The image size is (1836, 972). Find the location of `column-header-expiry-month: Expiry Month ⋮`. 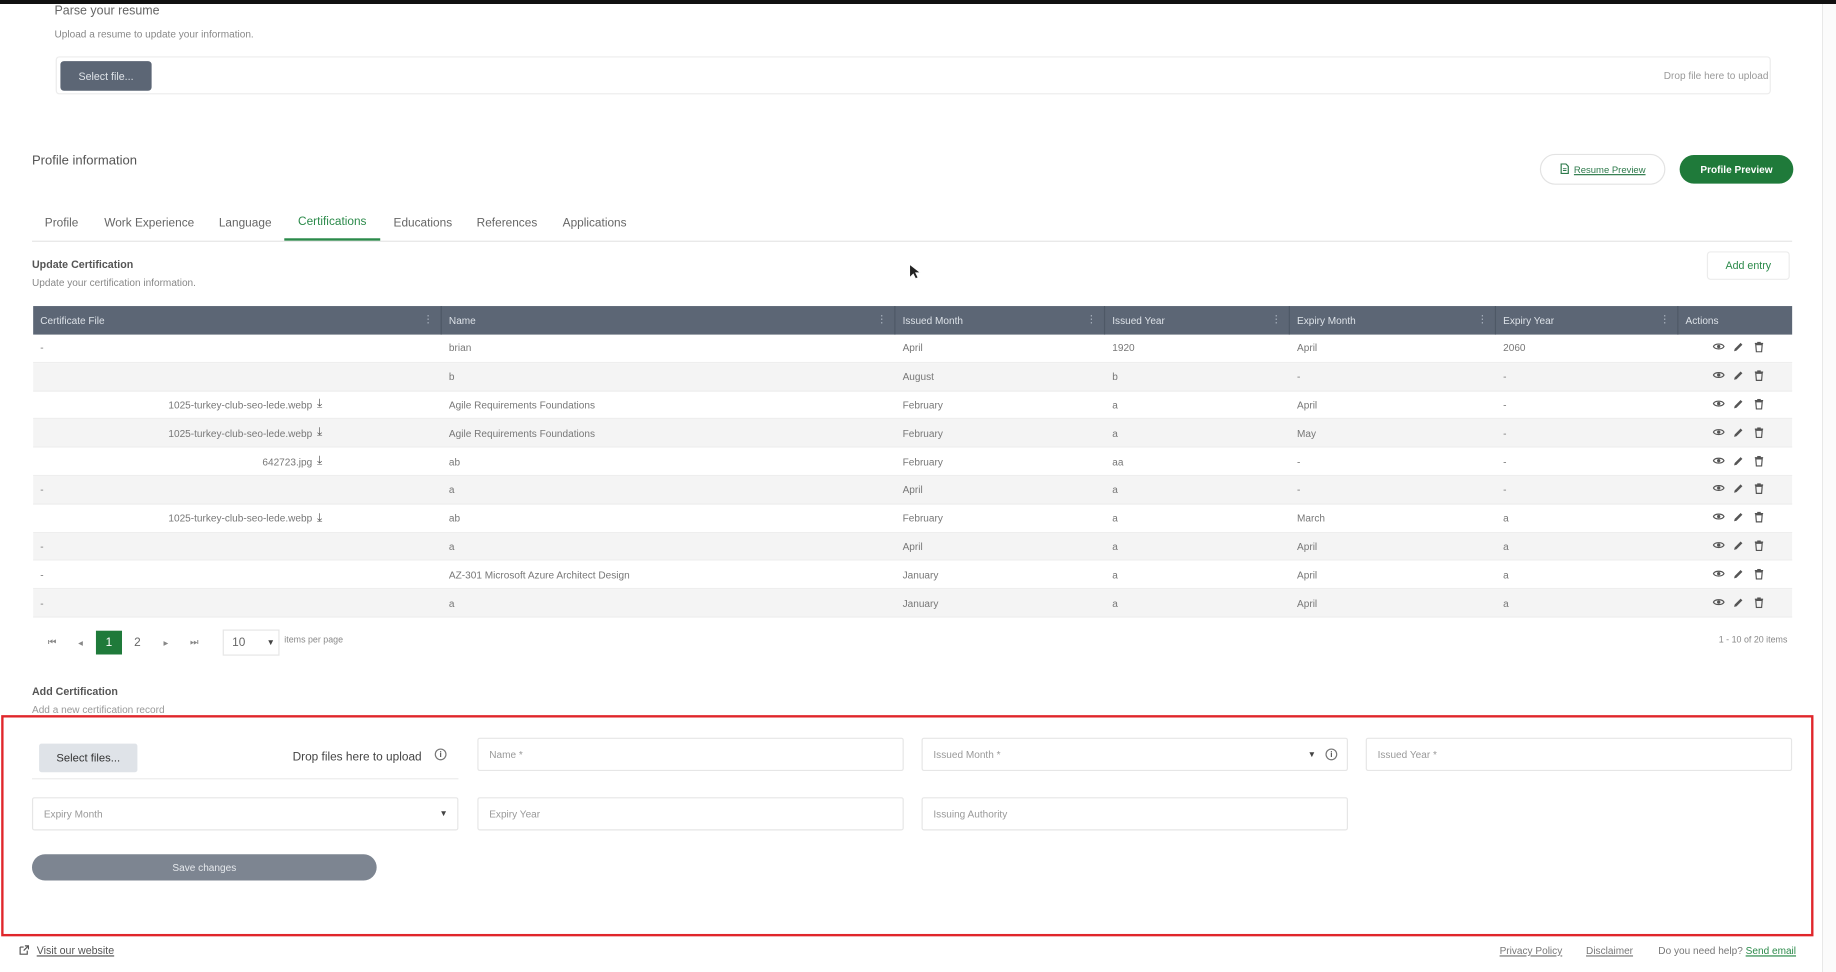

column-header-expiry-month: Expiry Month ⋮ is located at coordinates (1393, 320).